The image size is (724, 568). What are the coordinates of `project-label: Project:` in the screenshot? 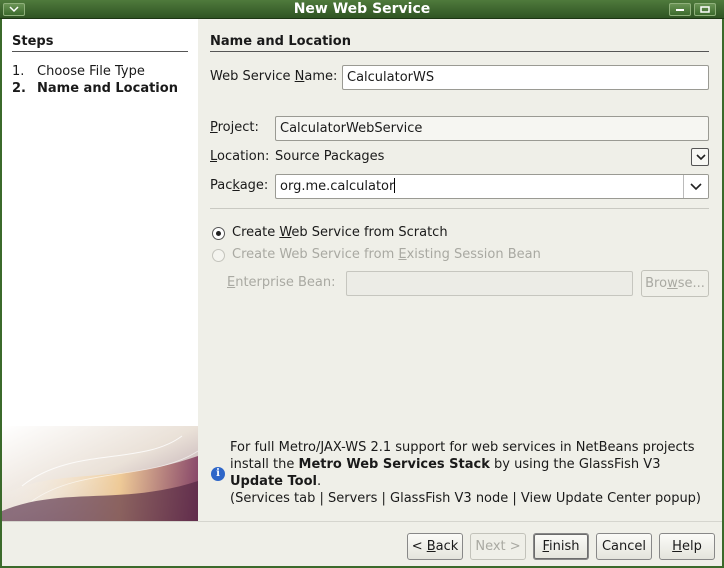 It's located at (234, 127).